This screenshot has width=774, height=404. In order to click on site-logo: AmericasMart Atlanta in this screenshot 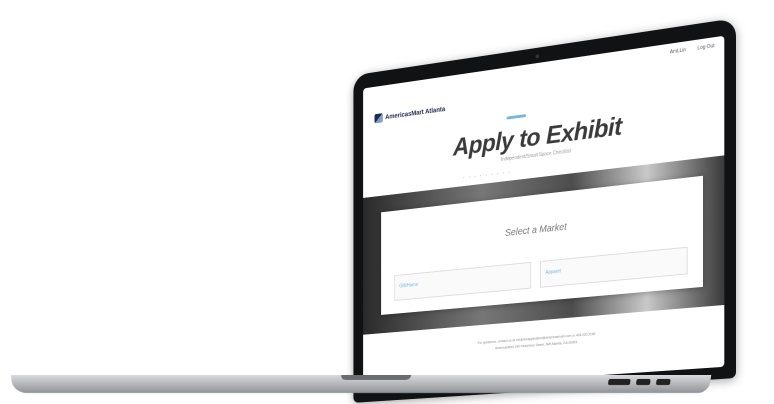, I will do `click(410, 114)`.